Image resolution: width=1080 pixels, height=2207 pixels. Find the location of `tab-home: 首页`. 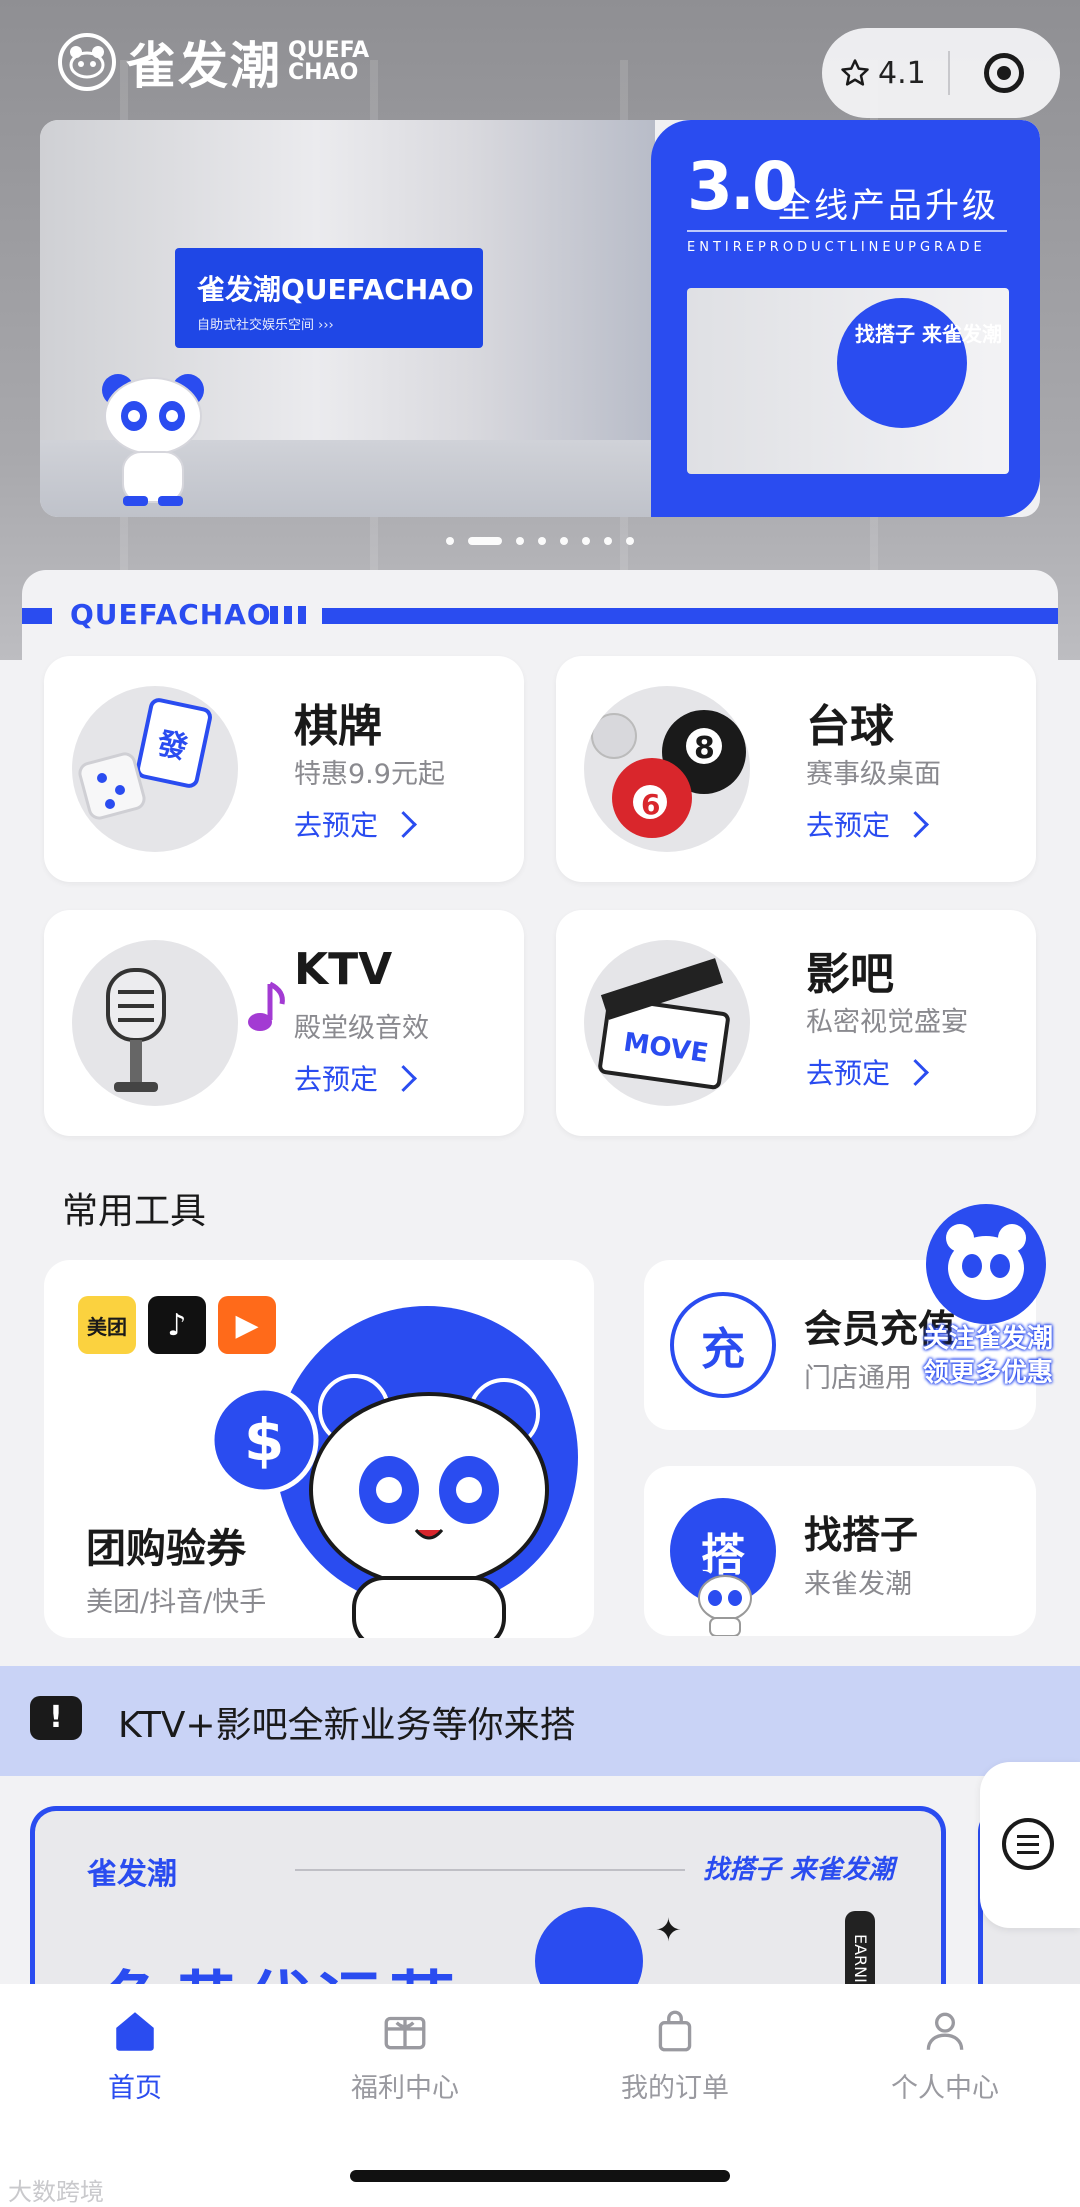

tab-home: 首页 is located at coordinates (135, 2055).